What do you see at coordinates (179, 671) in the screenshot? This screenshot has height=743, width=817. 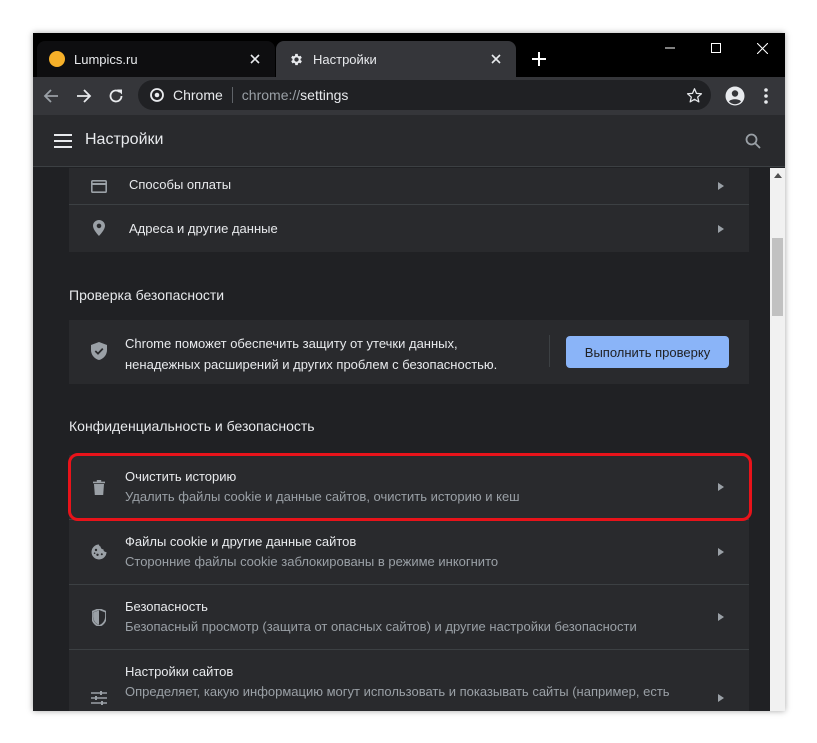 I see `row-title: Настройки сайтов` at bounding box center [179, 671].